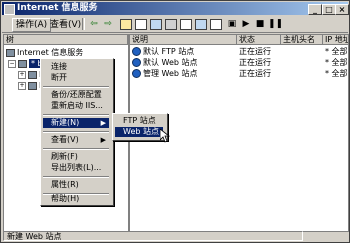  I want to click on refresh-icon, so click(201, 24).